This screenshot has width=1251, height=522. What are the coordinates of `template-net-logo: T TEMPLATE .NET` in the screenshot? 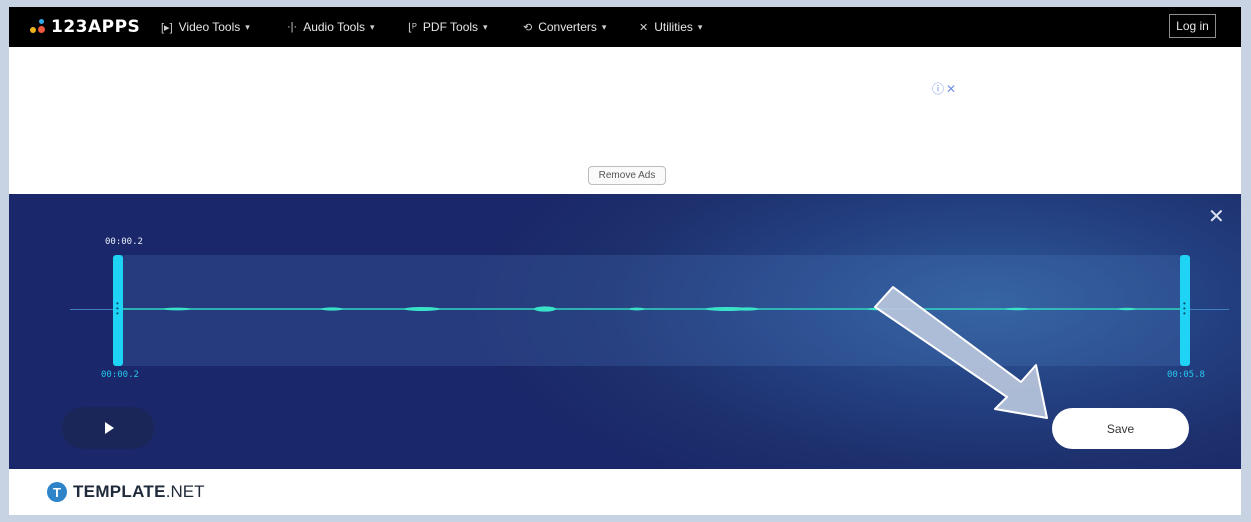 It's located at (125, 492).